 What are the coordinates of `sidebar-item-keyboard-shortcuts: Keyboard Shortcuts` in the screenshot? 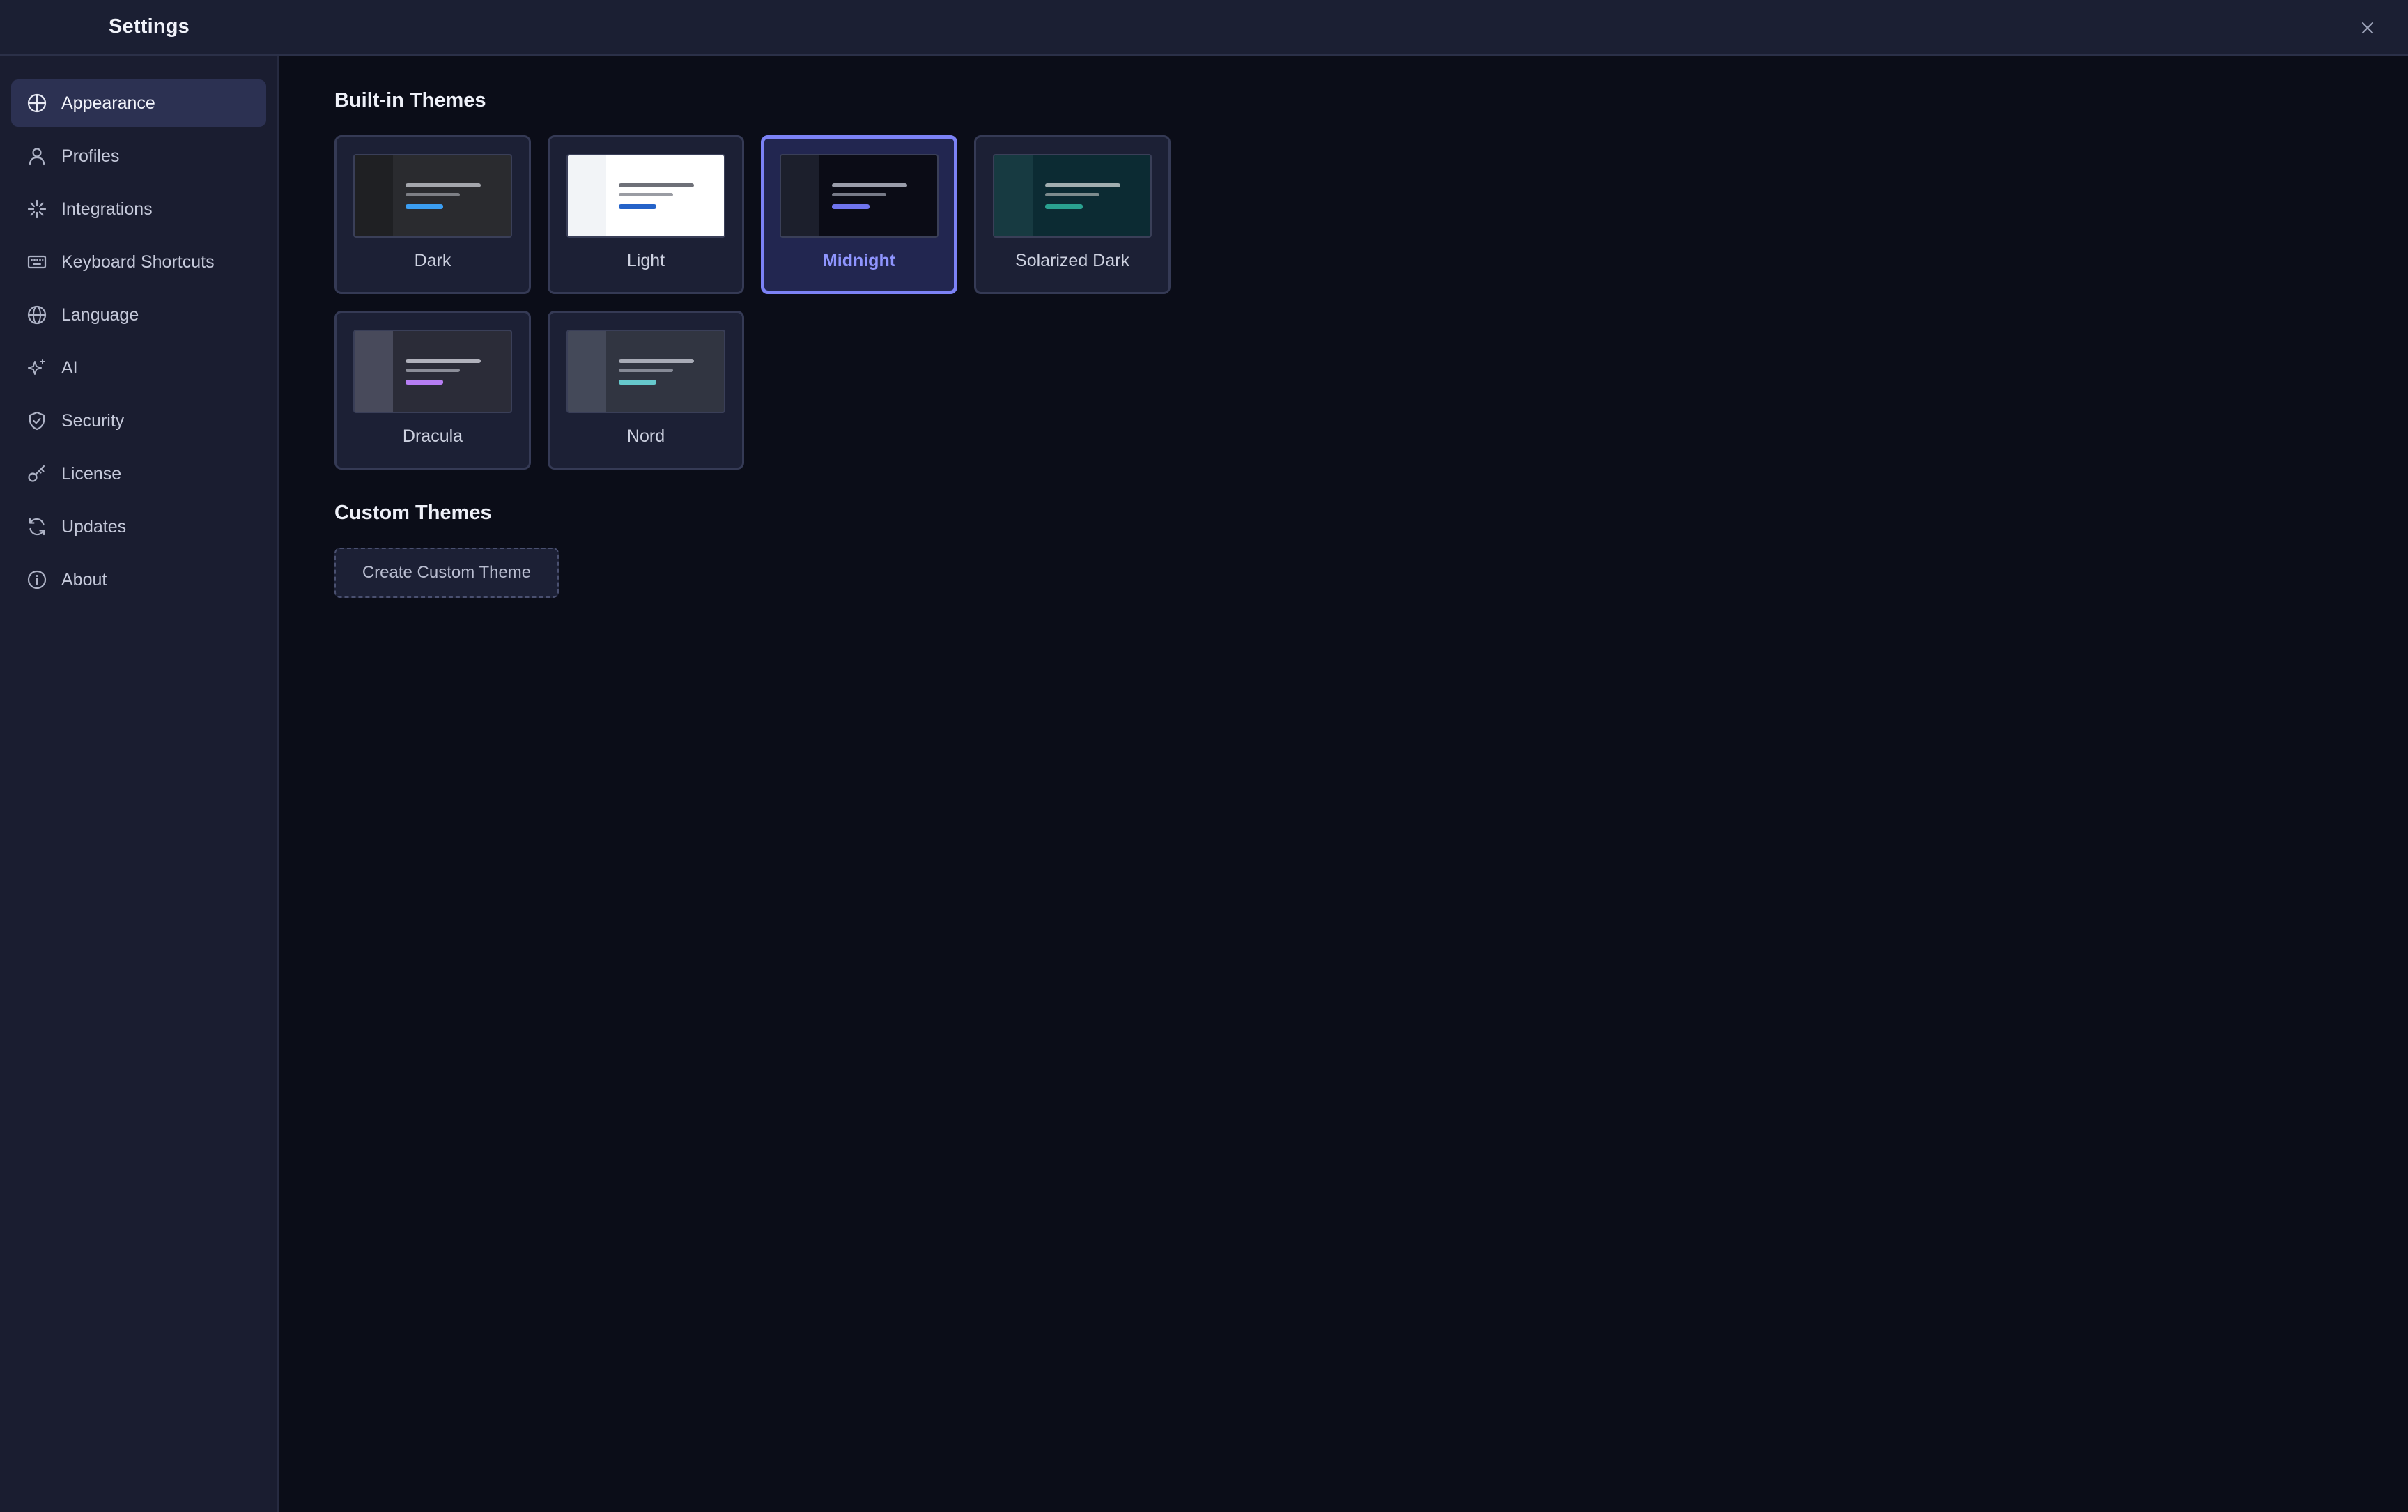 It's located at (139, 262).